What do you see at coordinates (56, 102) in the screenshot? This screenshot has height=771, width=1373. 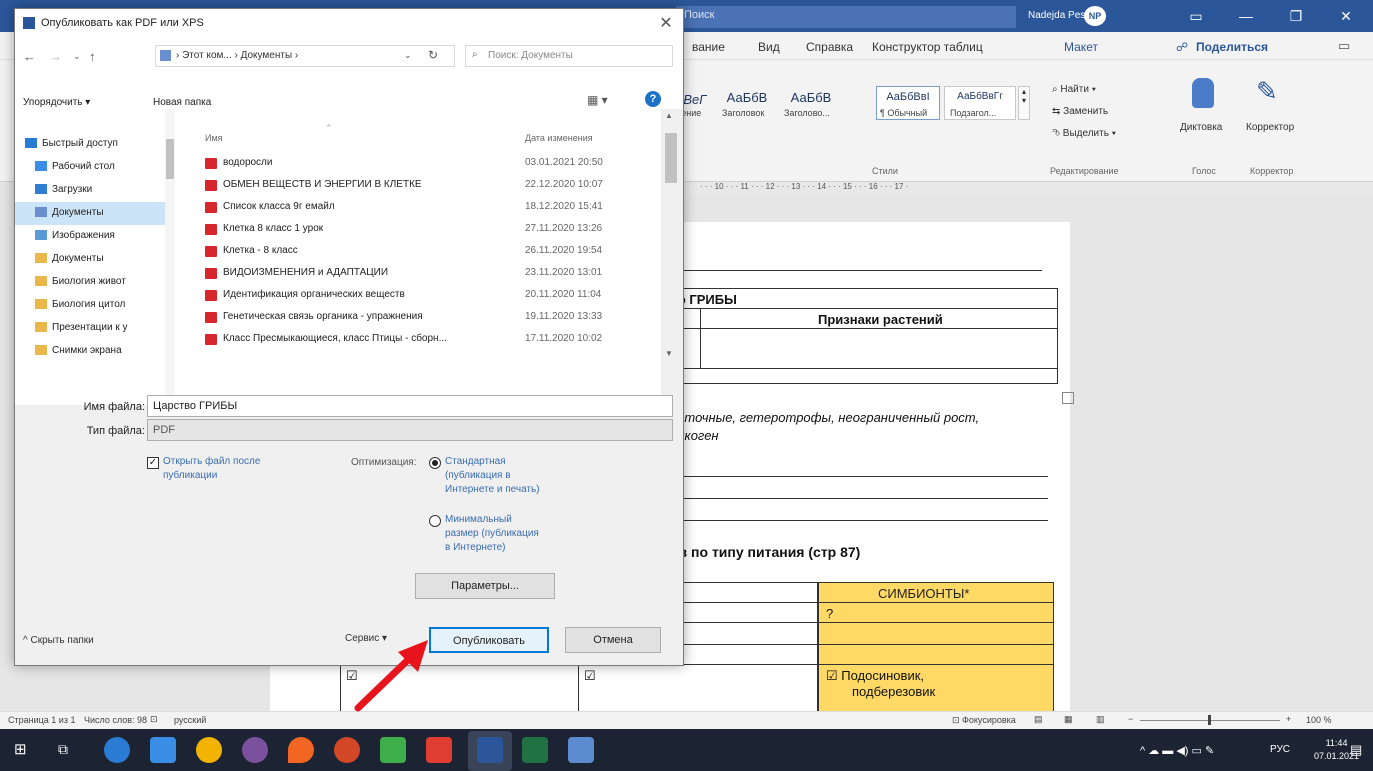 I see `organize-button: Упорядочить ▾` at bounding box center [56, 102].